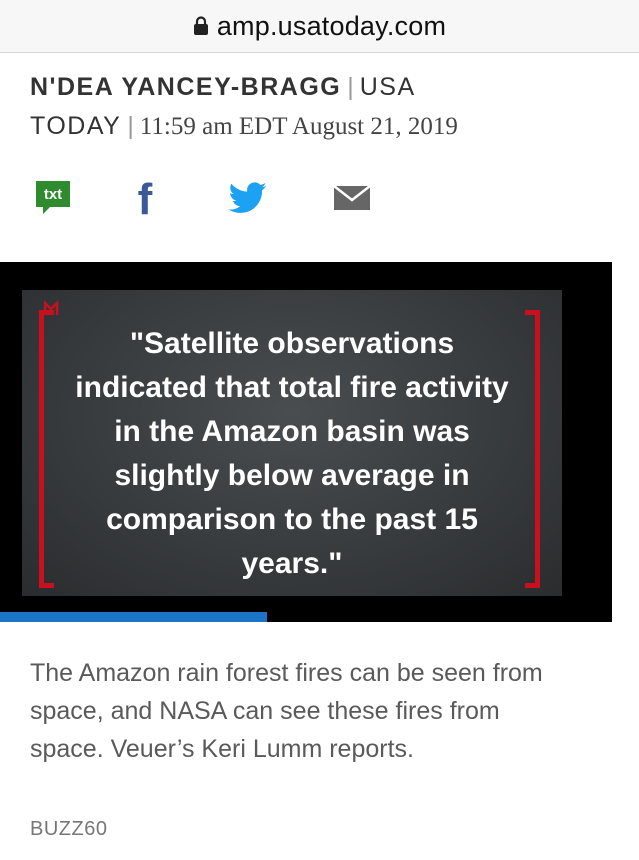 Image resolution: width=639 pixels, height=860 pixels. What do you see at coordinates (200, 25) in the screenshot?
I see `lock-icon` at bounding box center [200, 25].